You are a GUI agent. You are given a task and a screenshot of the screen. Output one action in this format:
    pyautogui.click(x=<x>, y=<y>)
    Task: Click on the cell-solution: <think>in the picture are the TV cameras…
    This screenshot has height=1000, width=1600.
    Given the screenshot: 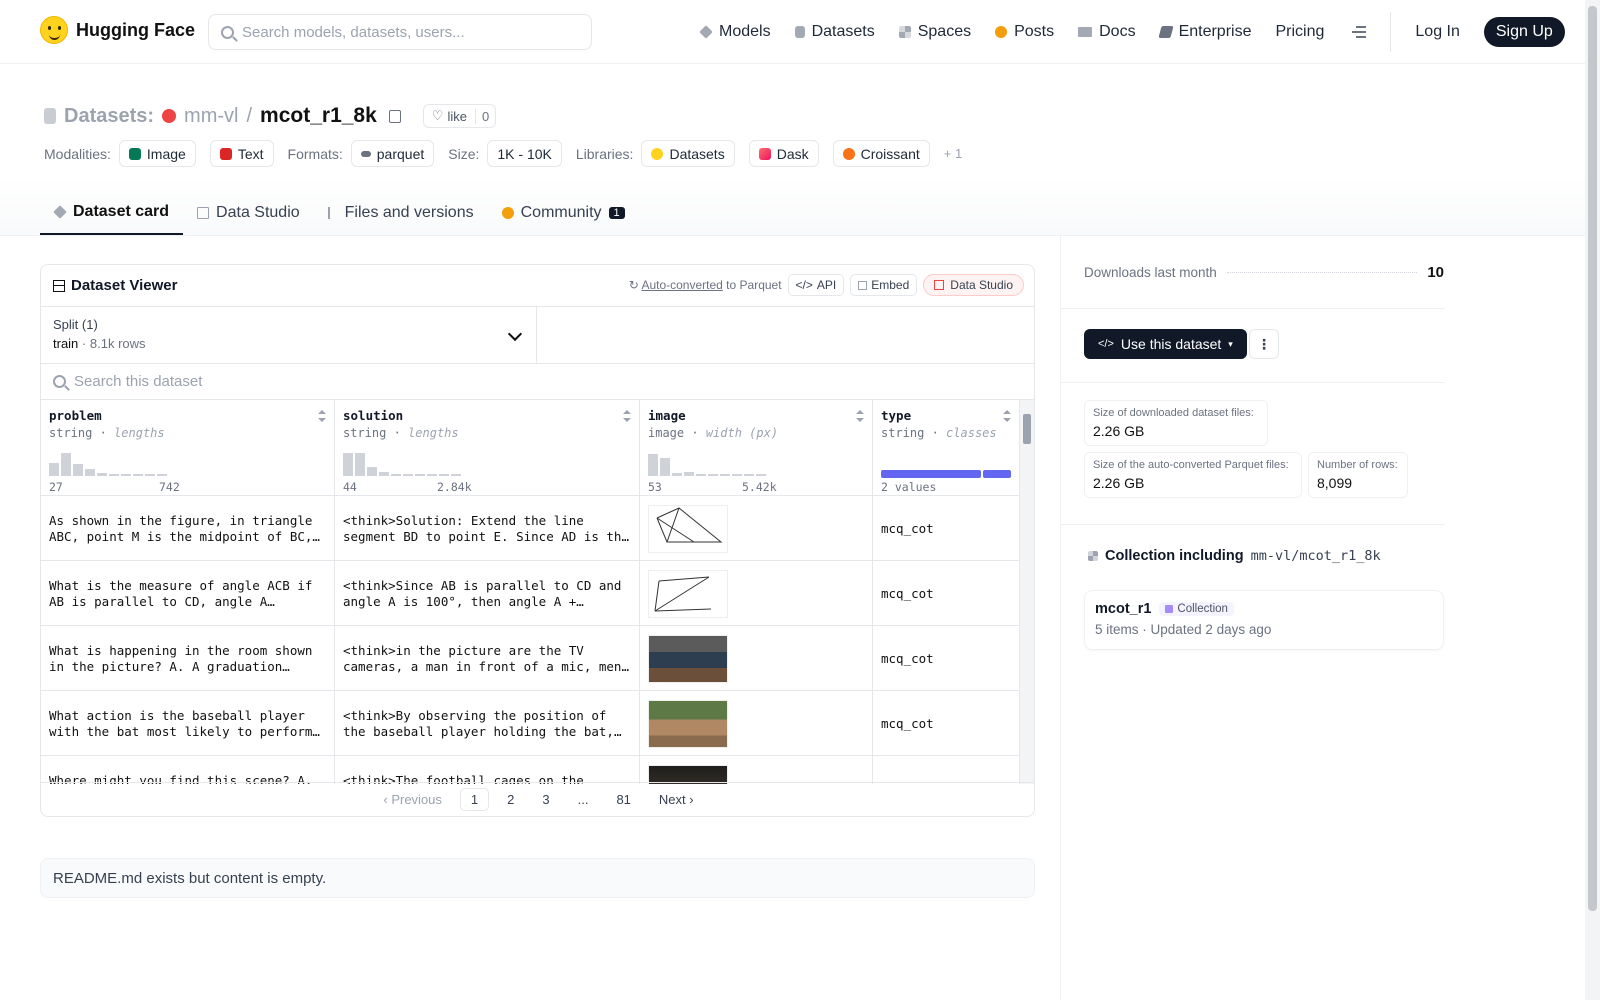 What is the action you would take?
    pyautogui.click(x=487, y=658)
    